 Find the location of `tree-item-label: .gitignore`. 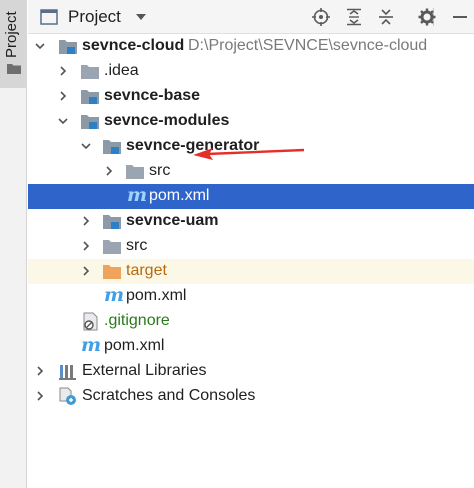

tree-item-label: .gitignore is located at coordinates (137, 320).